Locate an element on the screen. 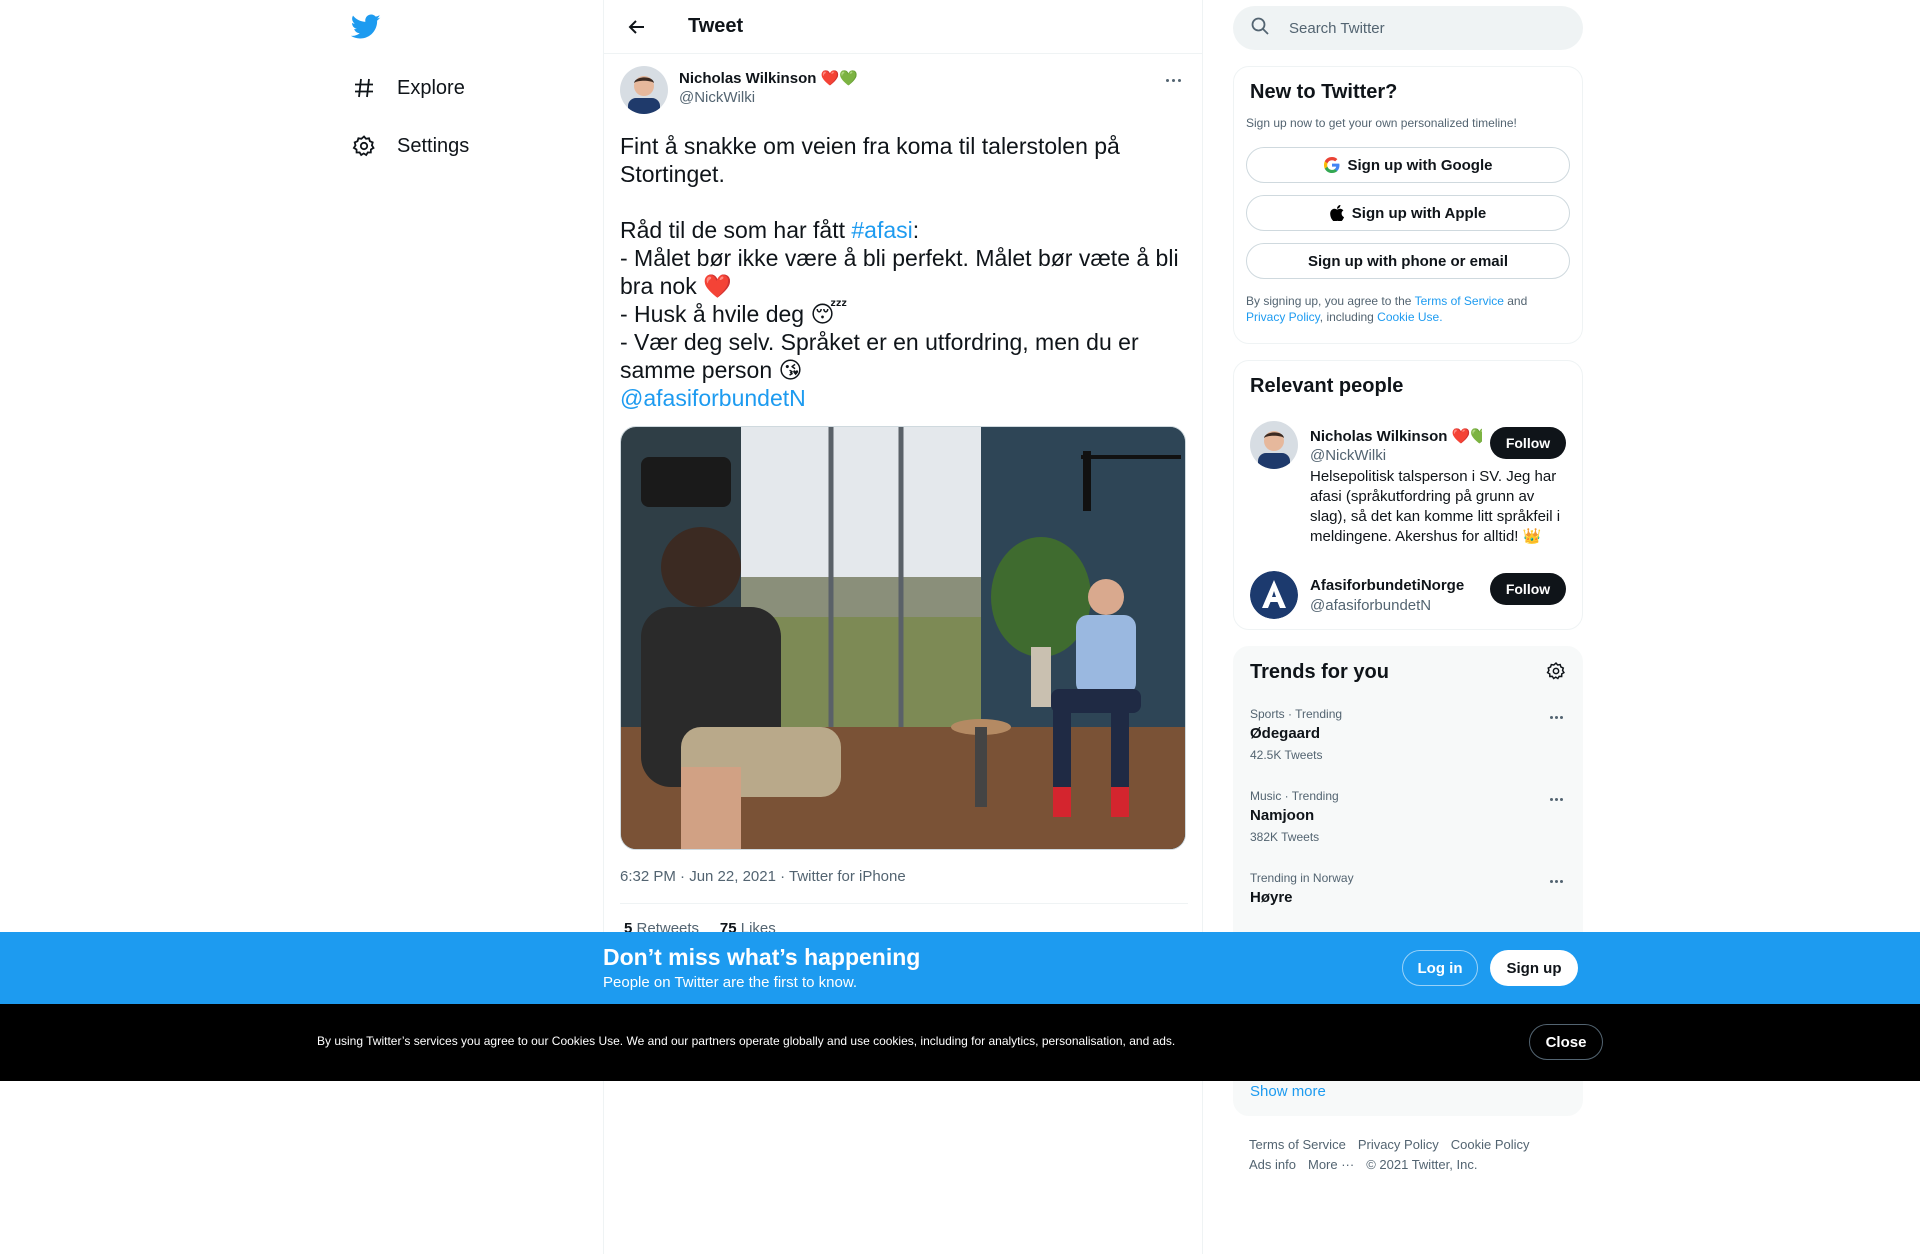 This screenshot has width=1920, height=1254. person-handle: @NickWilki is located at coordinates (1348, 455).